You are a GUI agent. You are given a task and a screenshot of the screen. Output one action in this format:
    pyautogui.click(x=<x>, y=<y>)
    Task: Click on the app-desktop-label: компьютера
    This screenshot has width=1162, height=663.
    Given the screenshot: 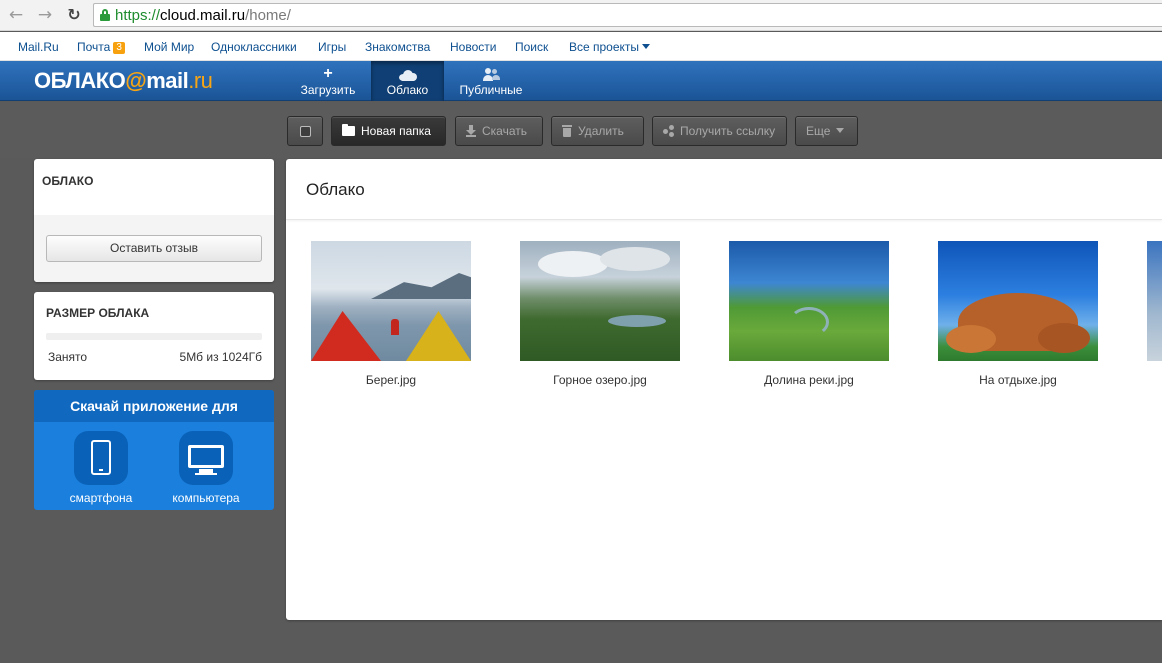 What is the action you would take?
    pyautogui.click(x=206, y=498)
    